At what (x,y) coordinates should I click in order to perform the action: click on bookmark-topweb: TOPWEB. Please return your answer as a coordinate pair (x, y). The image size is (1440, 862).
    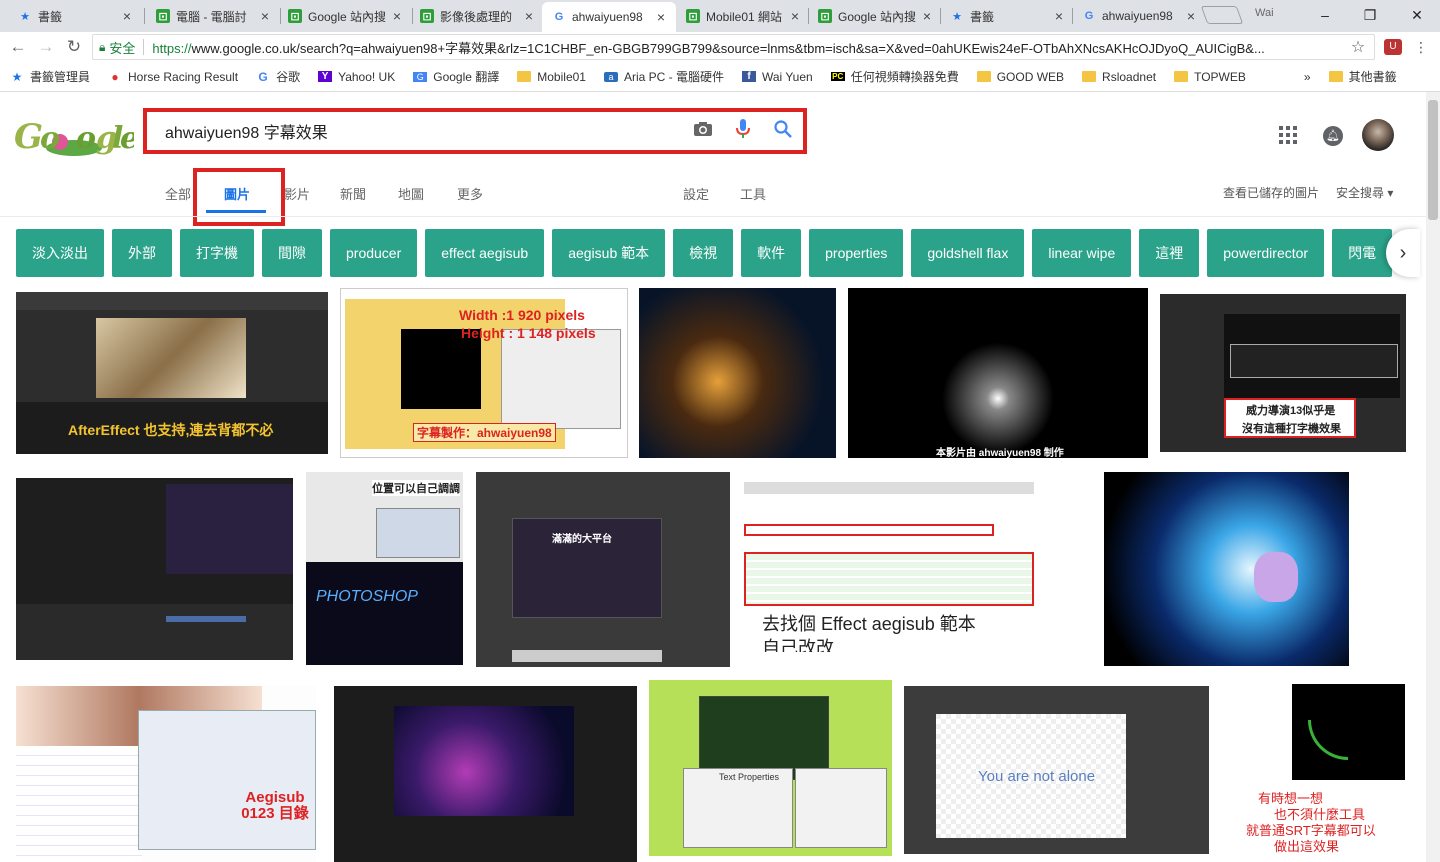
    Looking at the image, I should click on (1210, 77).